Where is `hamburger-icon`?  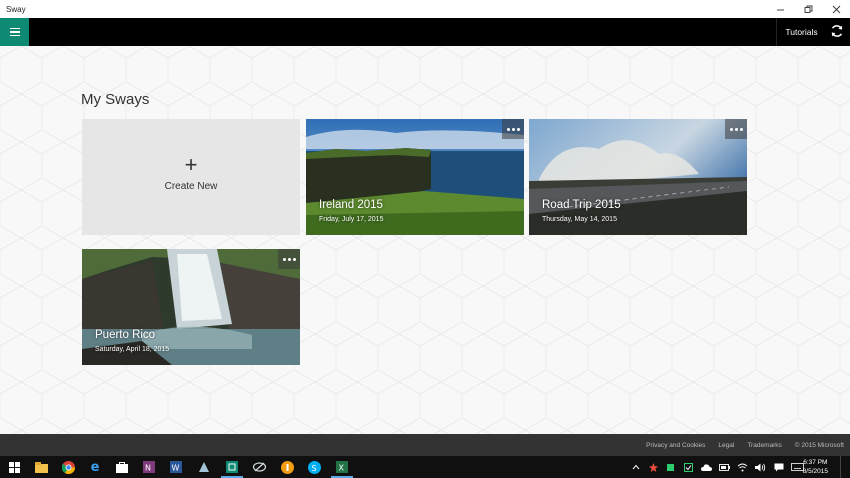 hamburger-icon is located at coordinates (14, 28).